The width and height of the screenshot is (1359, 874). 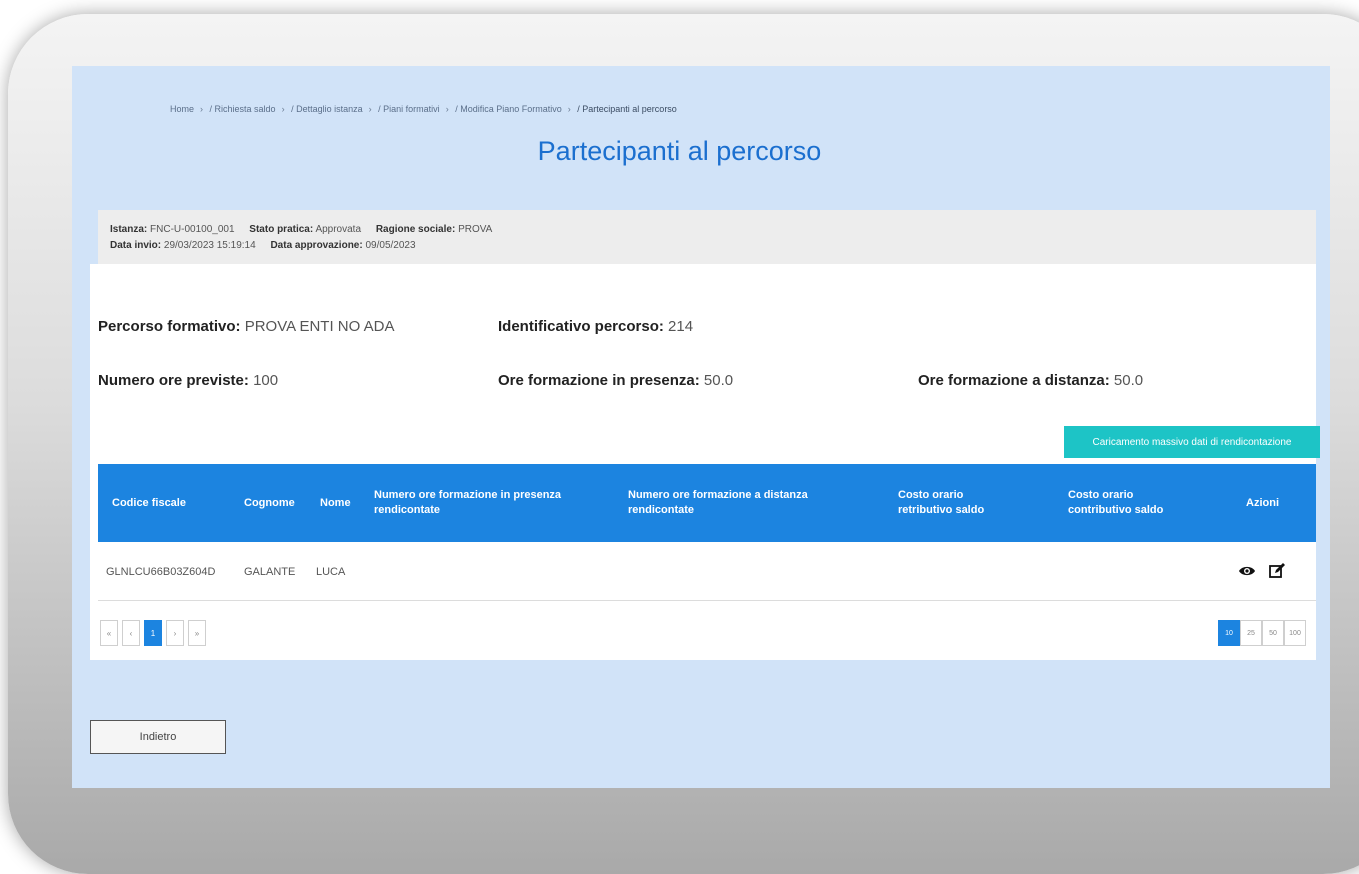 I want to click on page-size-10: 10, so click(x=1229, y=633).